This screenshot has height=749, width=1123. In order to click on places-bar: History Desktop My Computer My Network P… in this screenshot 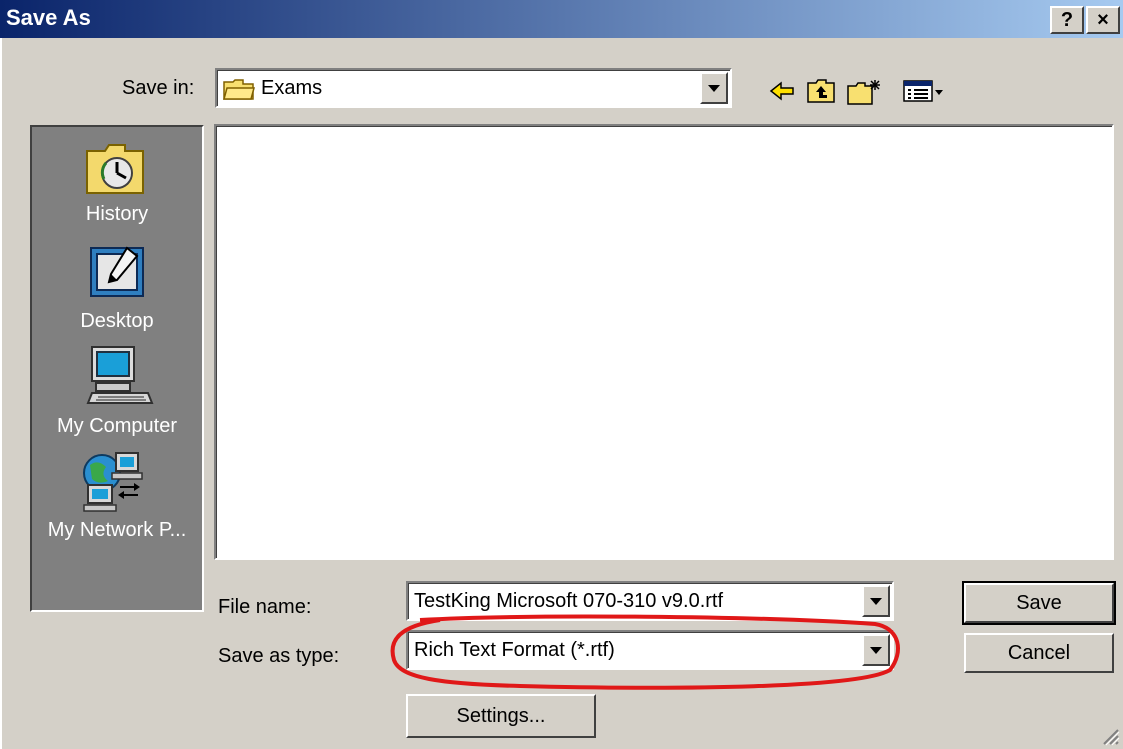, I will do `click(117, 368)`.